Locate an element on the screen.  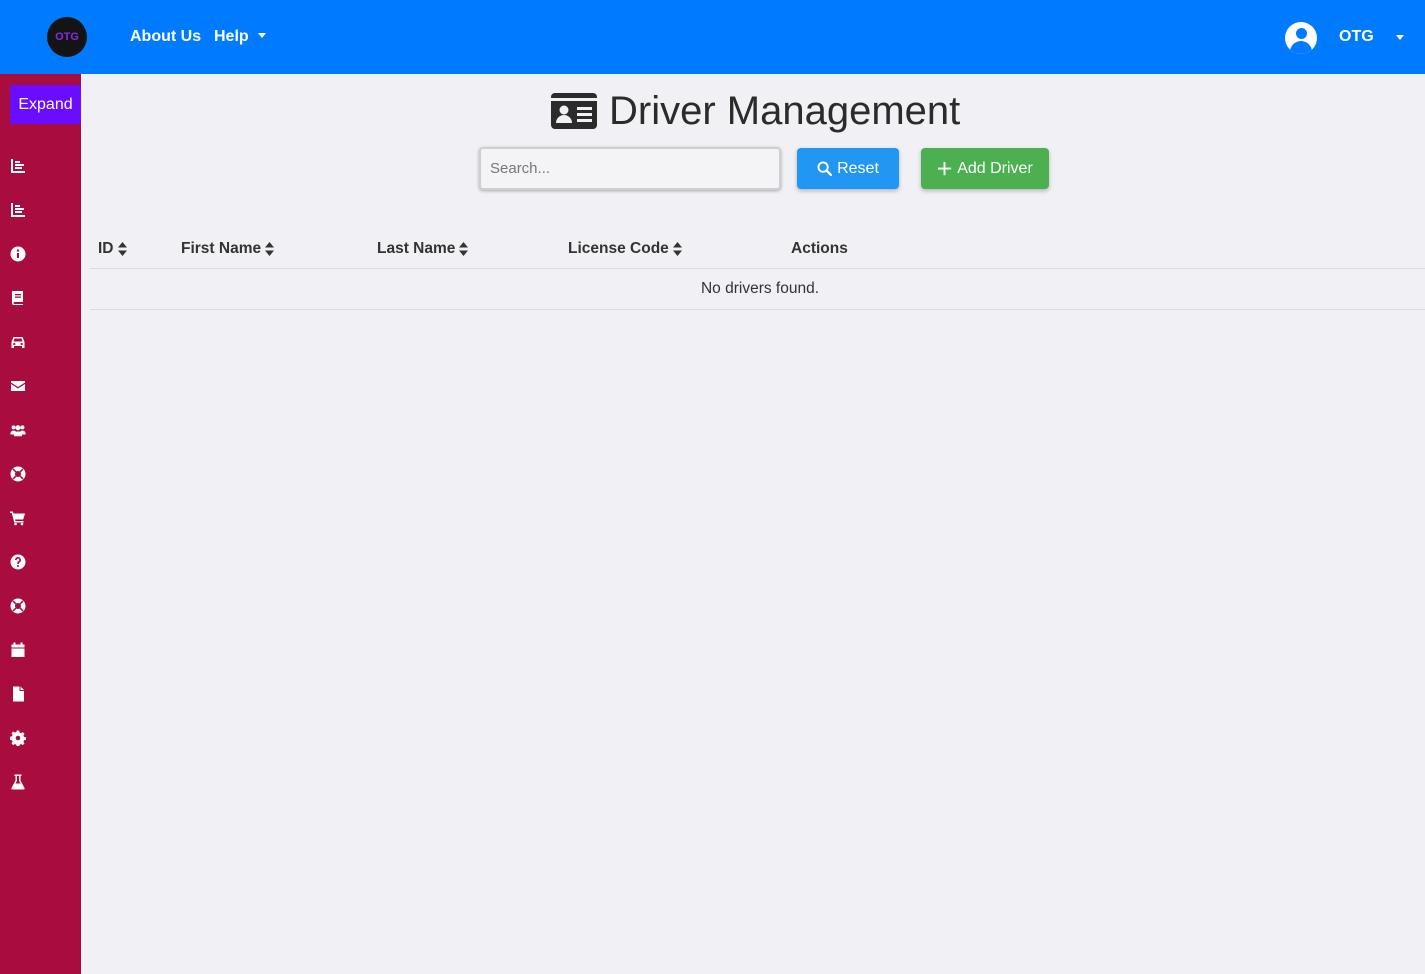
flask-icon is located at coordinates (18, 782).